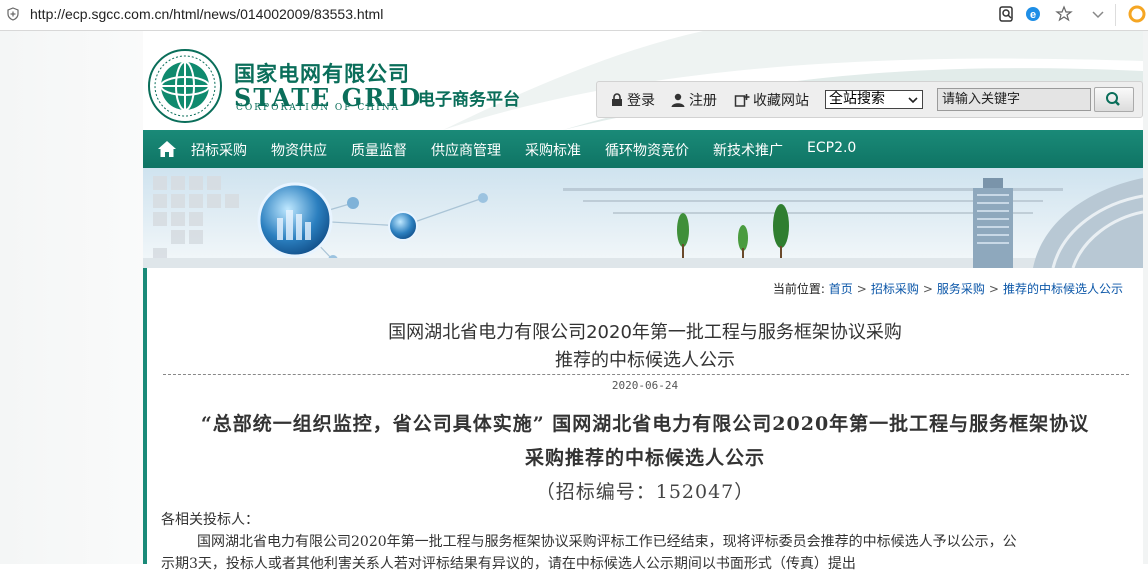 This screenshot has width=1148, height=573. I want to click on salutation: 各相关投标人：, so click(210, 520).